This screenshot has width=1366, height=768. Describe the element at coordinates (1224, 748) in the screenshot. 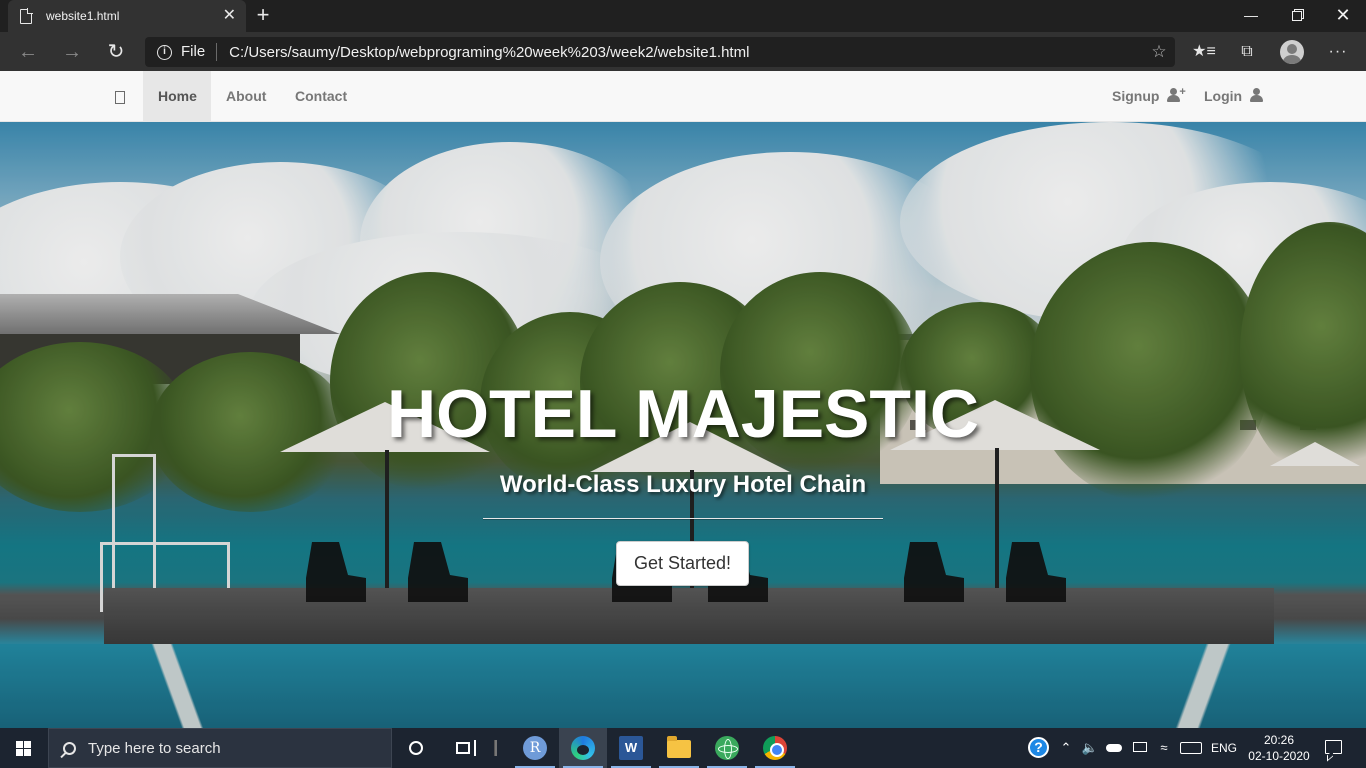

I see `language-indicator: ENG` at that location.